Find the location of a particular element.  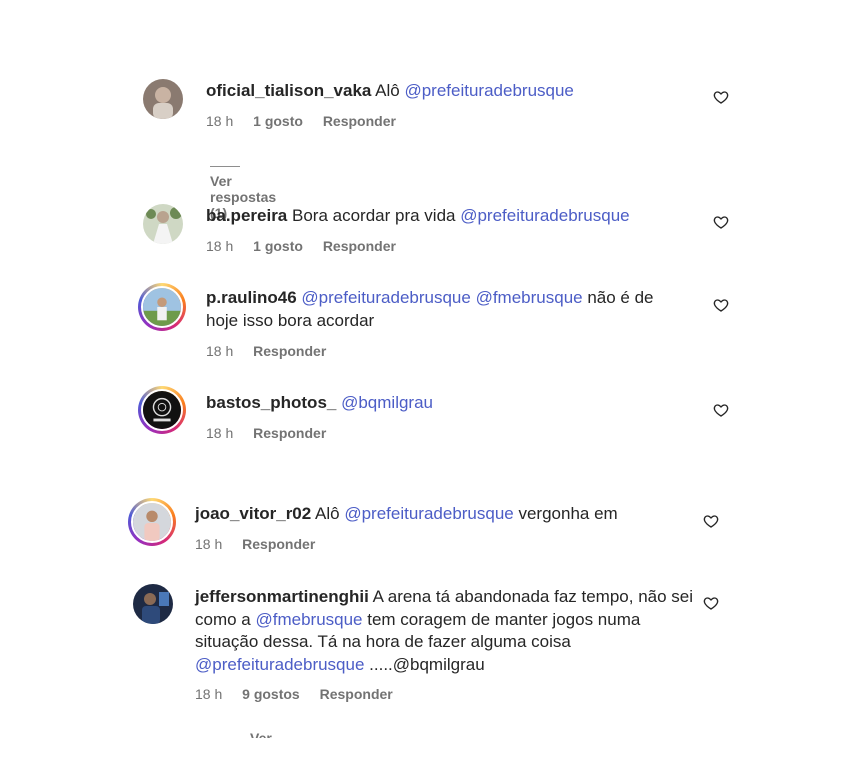

comment-text: bastos_photos_ @bqmilgrau is located at coordinates (446, 403).